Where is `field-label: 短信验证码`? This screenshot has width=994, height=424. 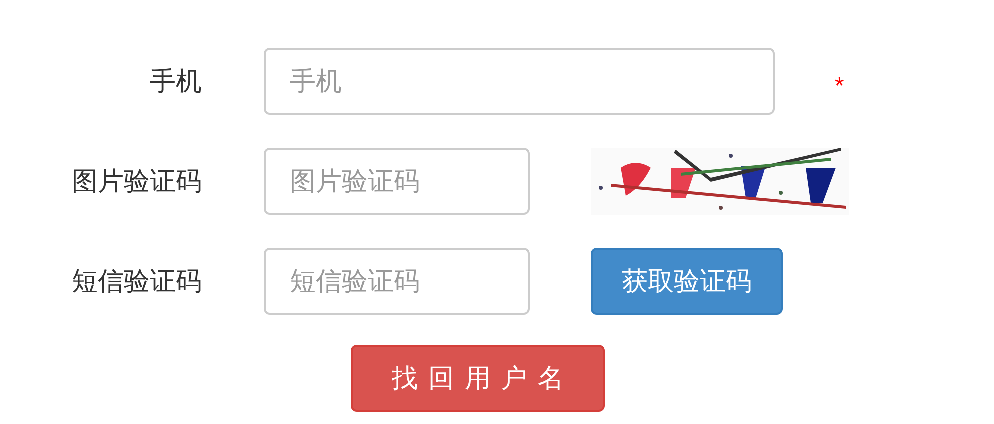 field-label: 短信验证码 is located at coordinates (137, 281).